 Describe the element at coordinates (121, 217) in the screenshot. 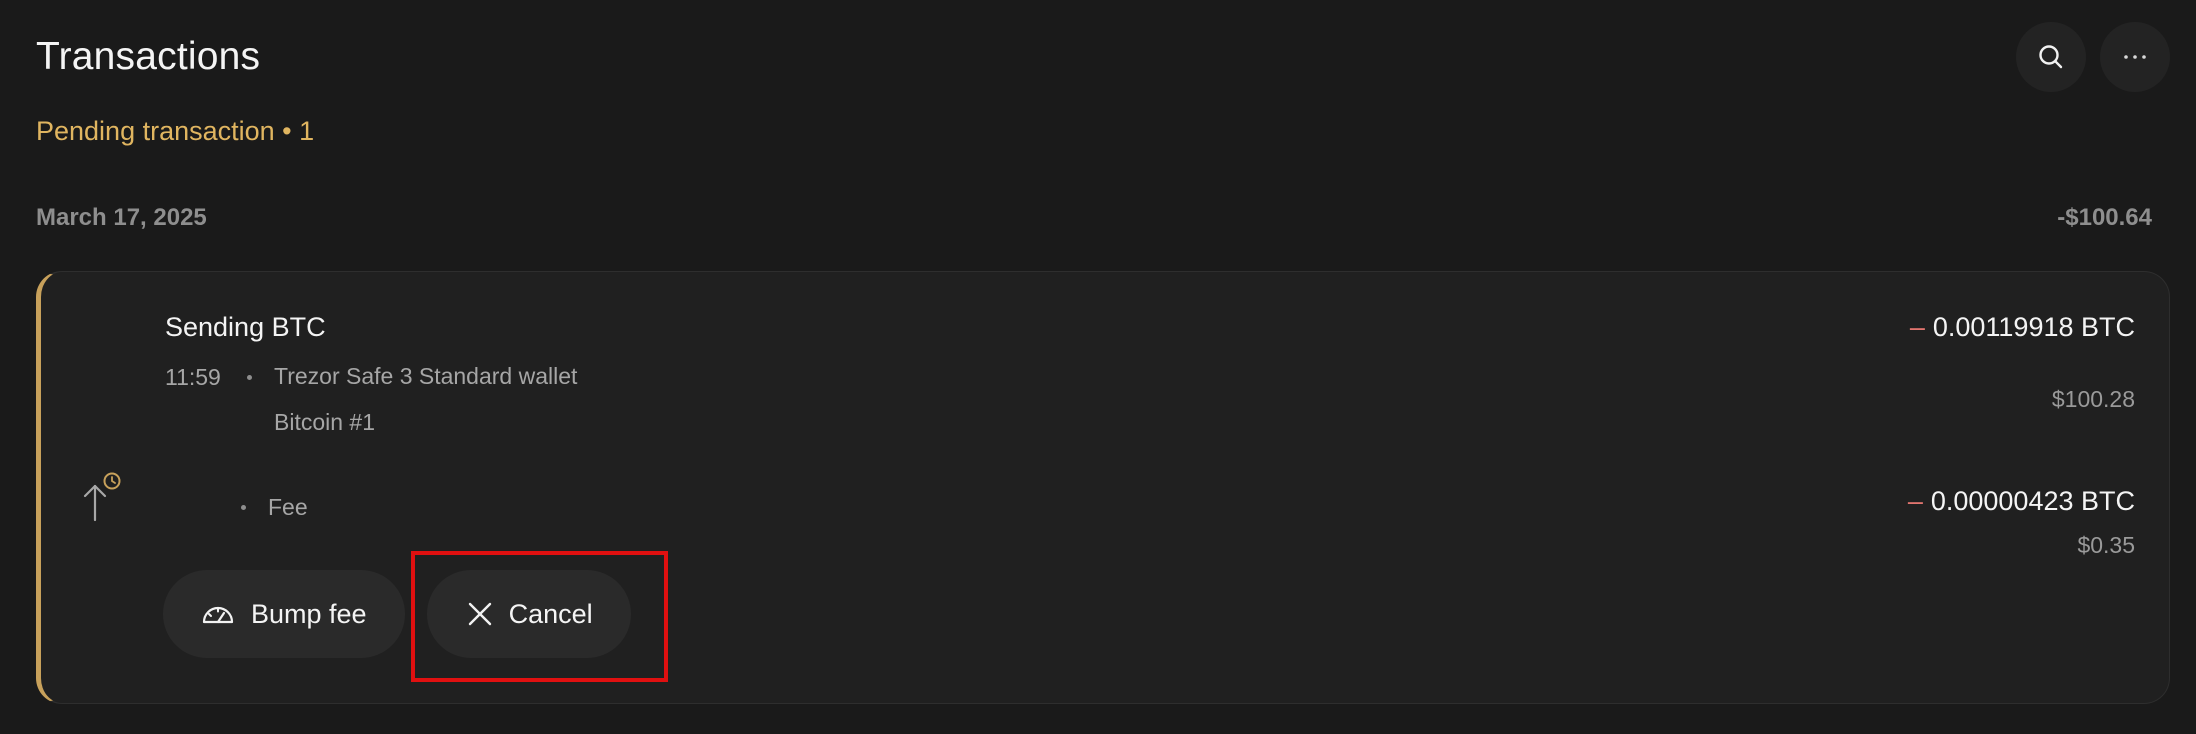

I see `group-date: March 17, 2025` at that location.